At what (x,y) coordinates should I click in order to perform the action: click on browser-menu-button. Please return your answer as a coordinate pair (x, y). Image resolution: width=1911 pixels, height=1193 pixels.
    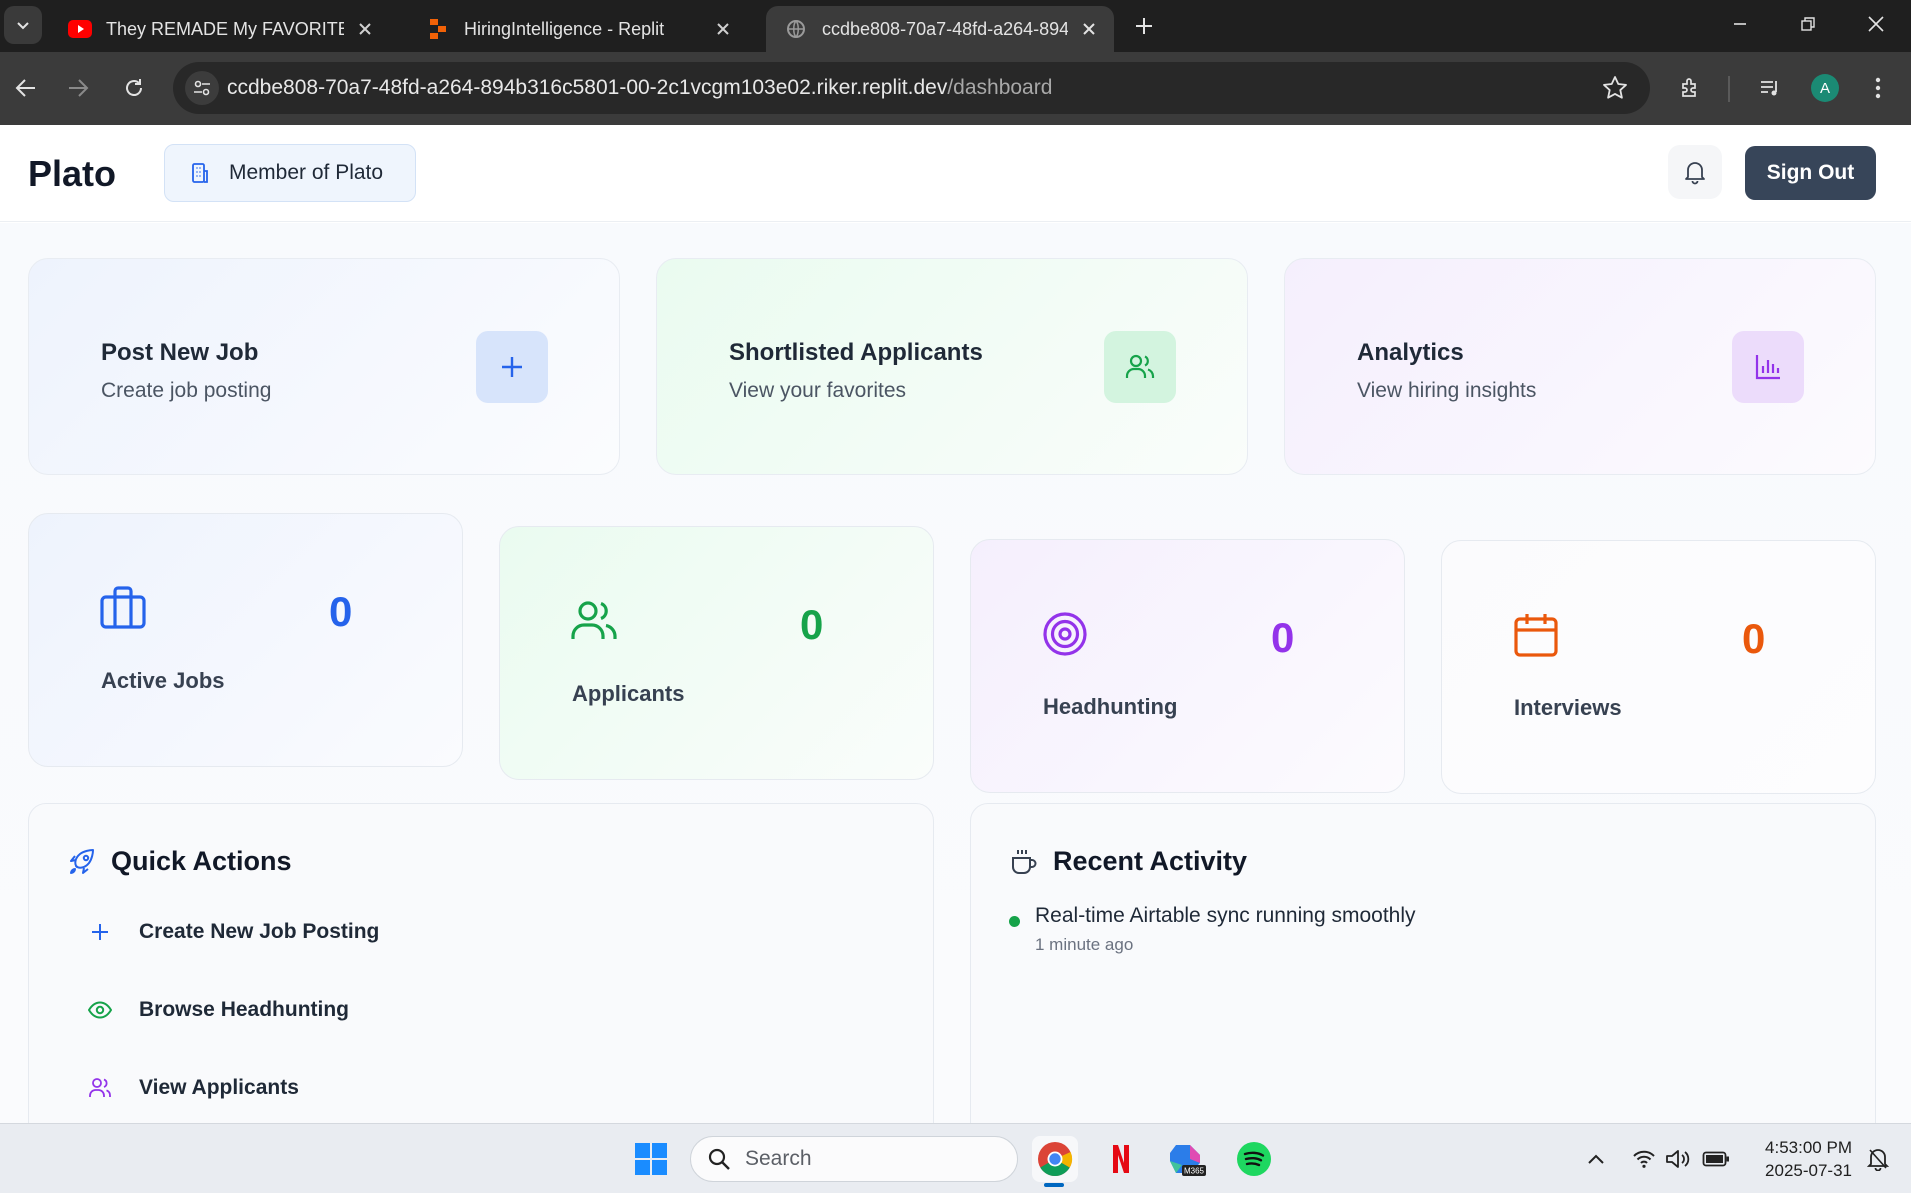
    Looking at the image, I should click on (1878, 88).